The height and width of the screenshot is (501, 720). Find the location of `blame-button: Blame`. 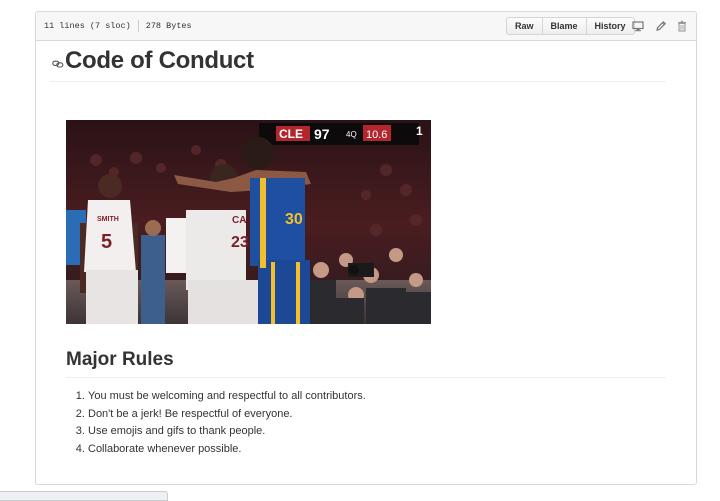

blame-button: Blame is located at coordinates (564, 26).